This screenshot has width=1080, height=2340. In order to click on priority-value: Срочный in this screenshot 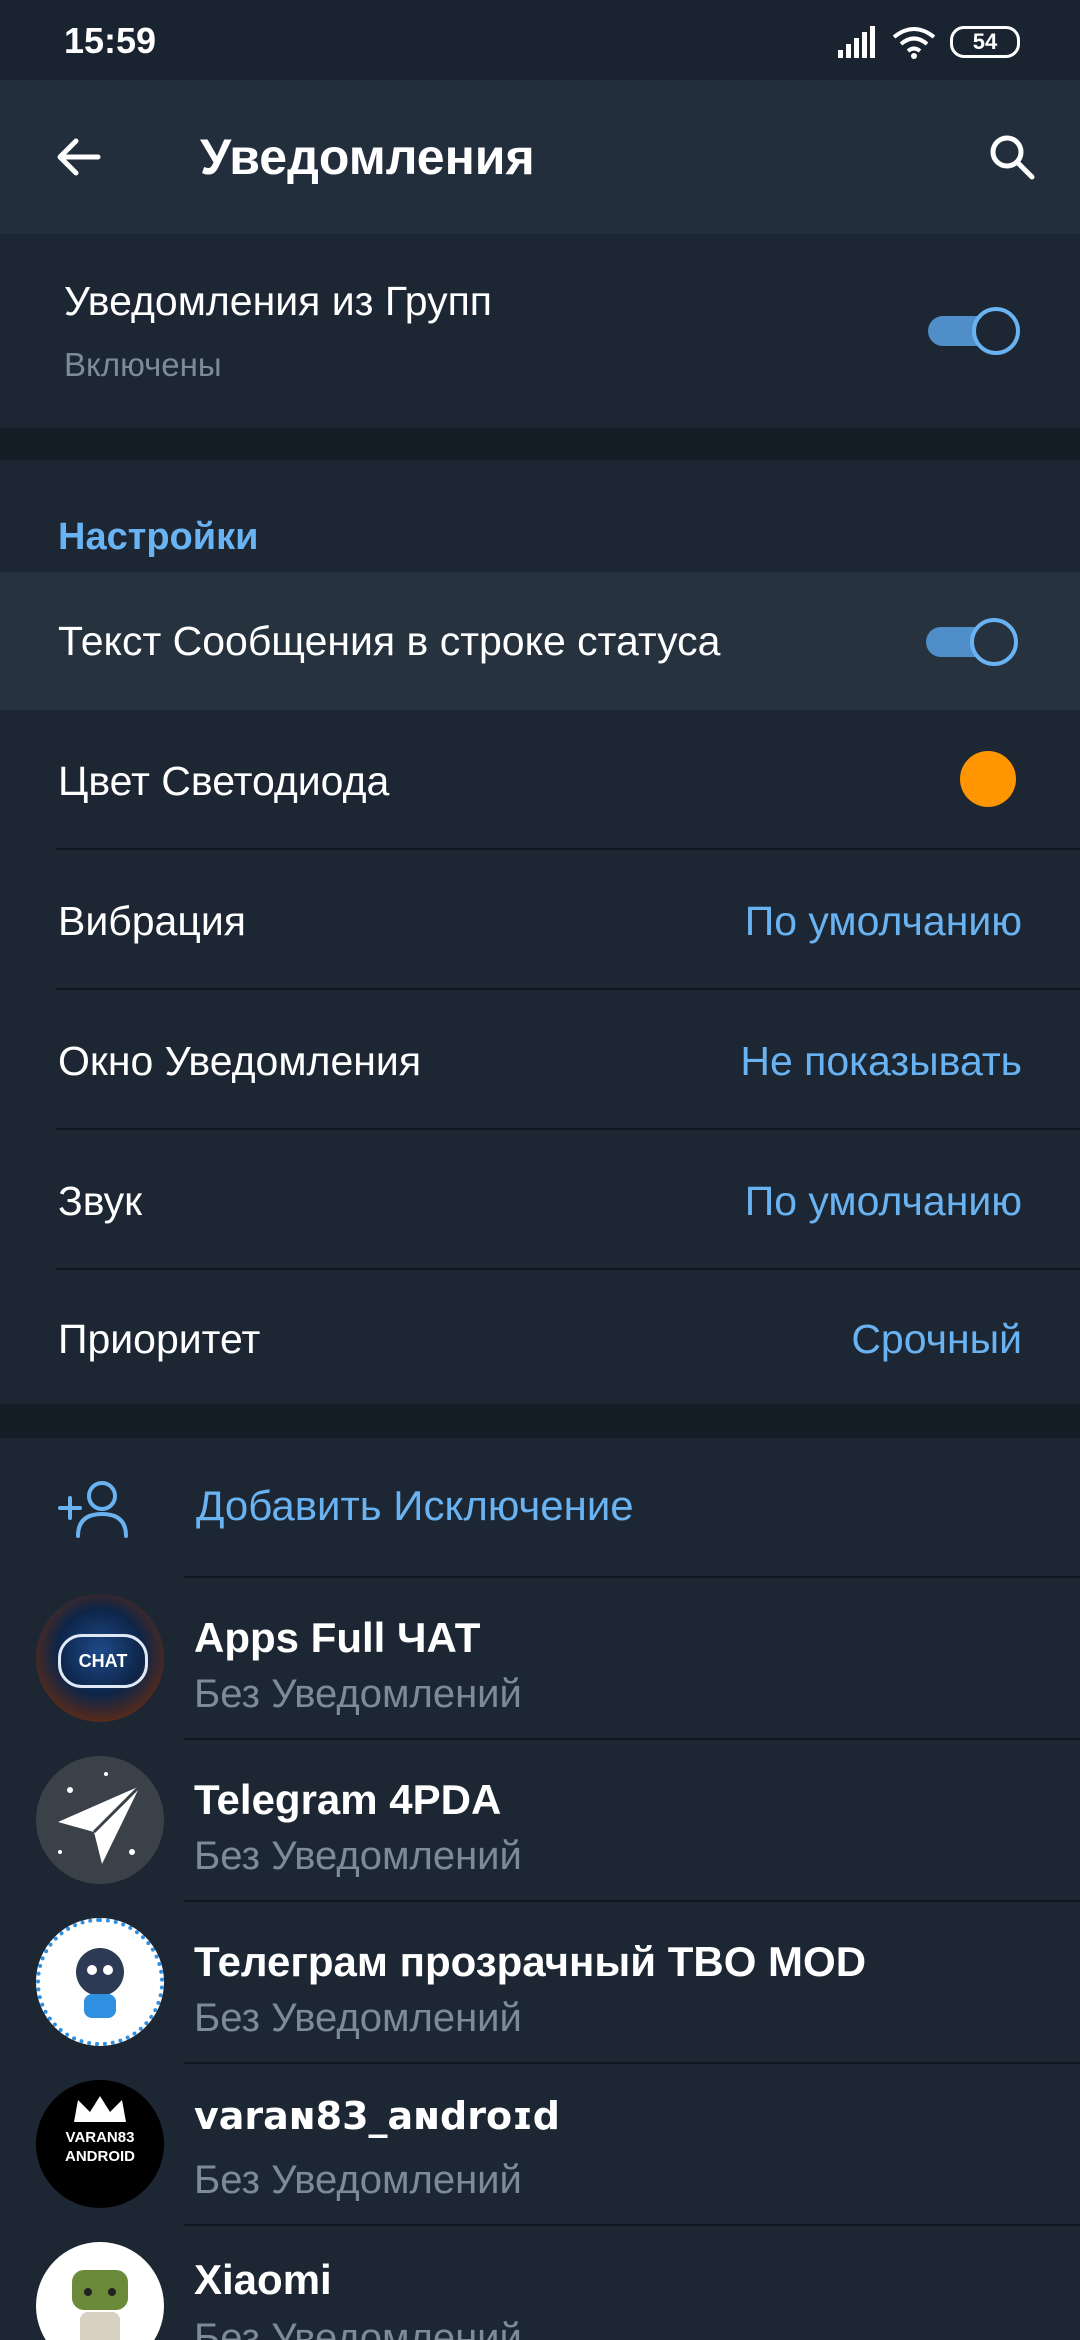, I will do `click(936, 1339)`.